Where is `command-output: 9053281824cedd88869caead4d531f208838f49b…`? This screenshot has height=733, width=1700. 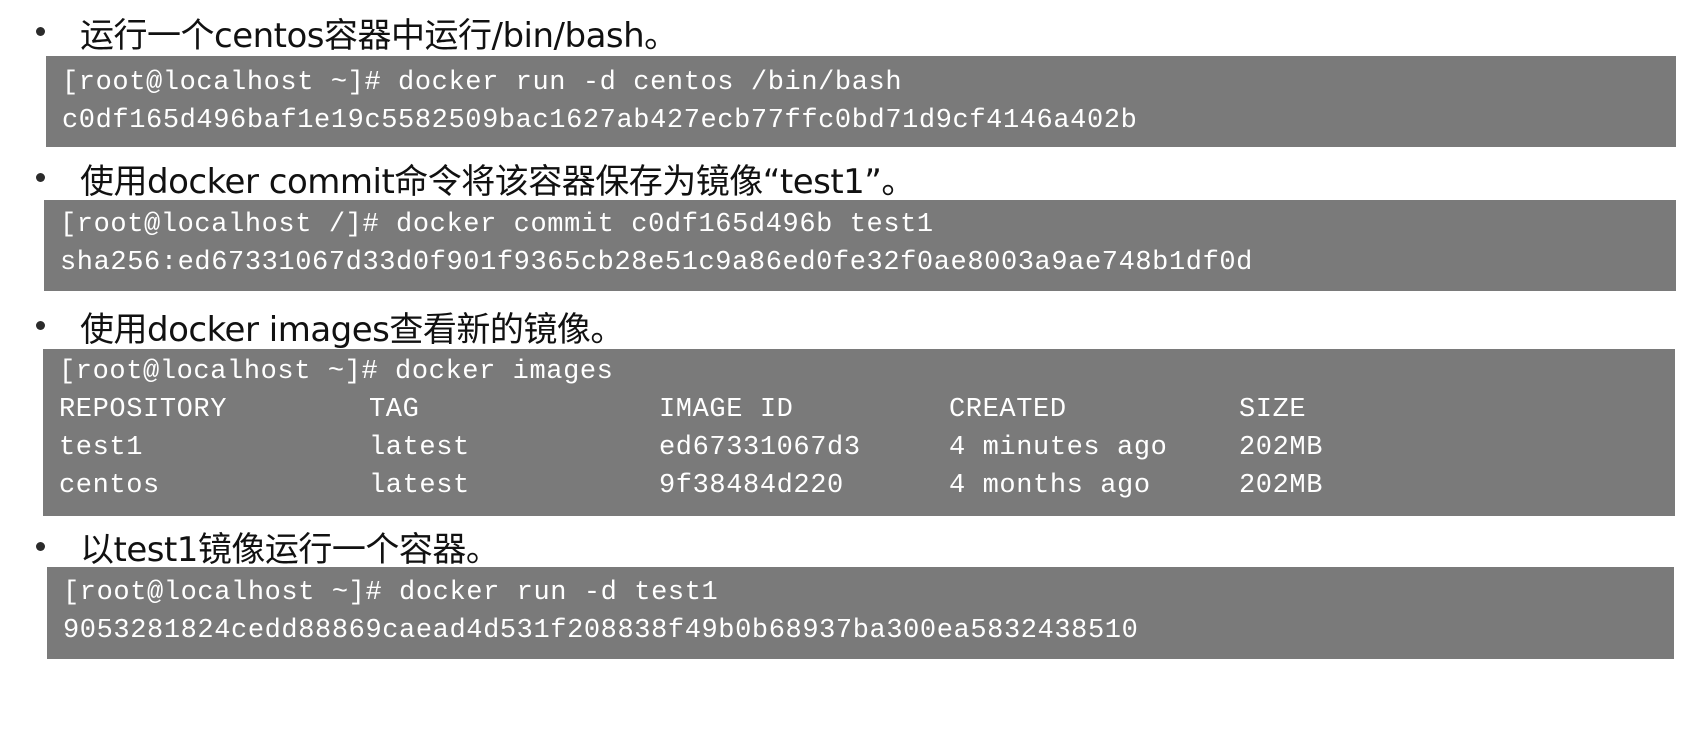 command-output: 9053281824cedd88869caead4d531f208838f49b… is located at coordinates (601, 631).